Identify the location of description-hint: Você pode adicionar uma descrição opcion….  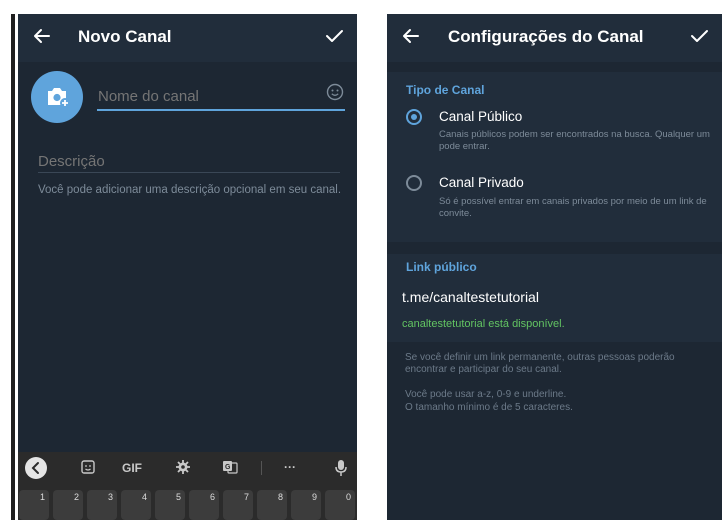
(190, 190).